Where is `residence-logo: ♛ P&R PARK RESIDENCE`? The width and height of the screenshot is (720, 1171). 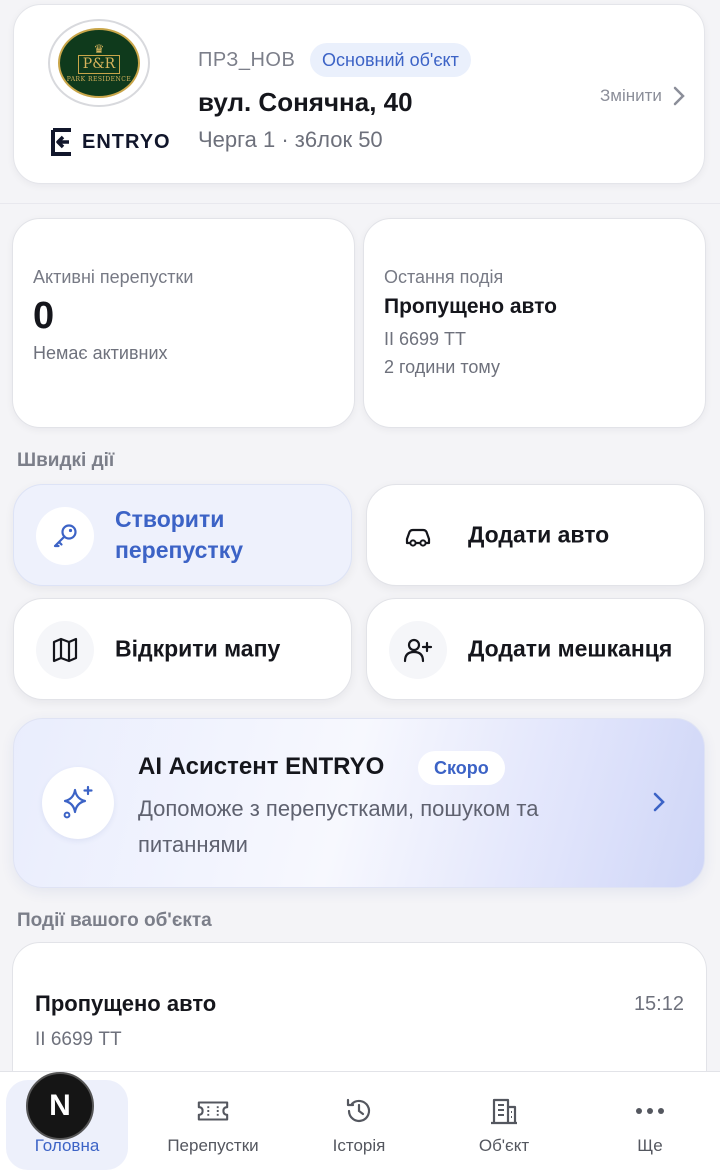 residence-logo: ♛ P&R PARK RESIDENCE is located at coordinates (99, 63).